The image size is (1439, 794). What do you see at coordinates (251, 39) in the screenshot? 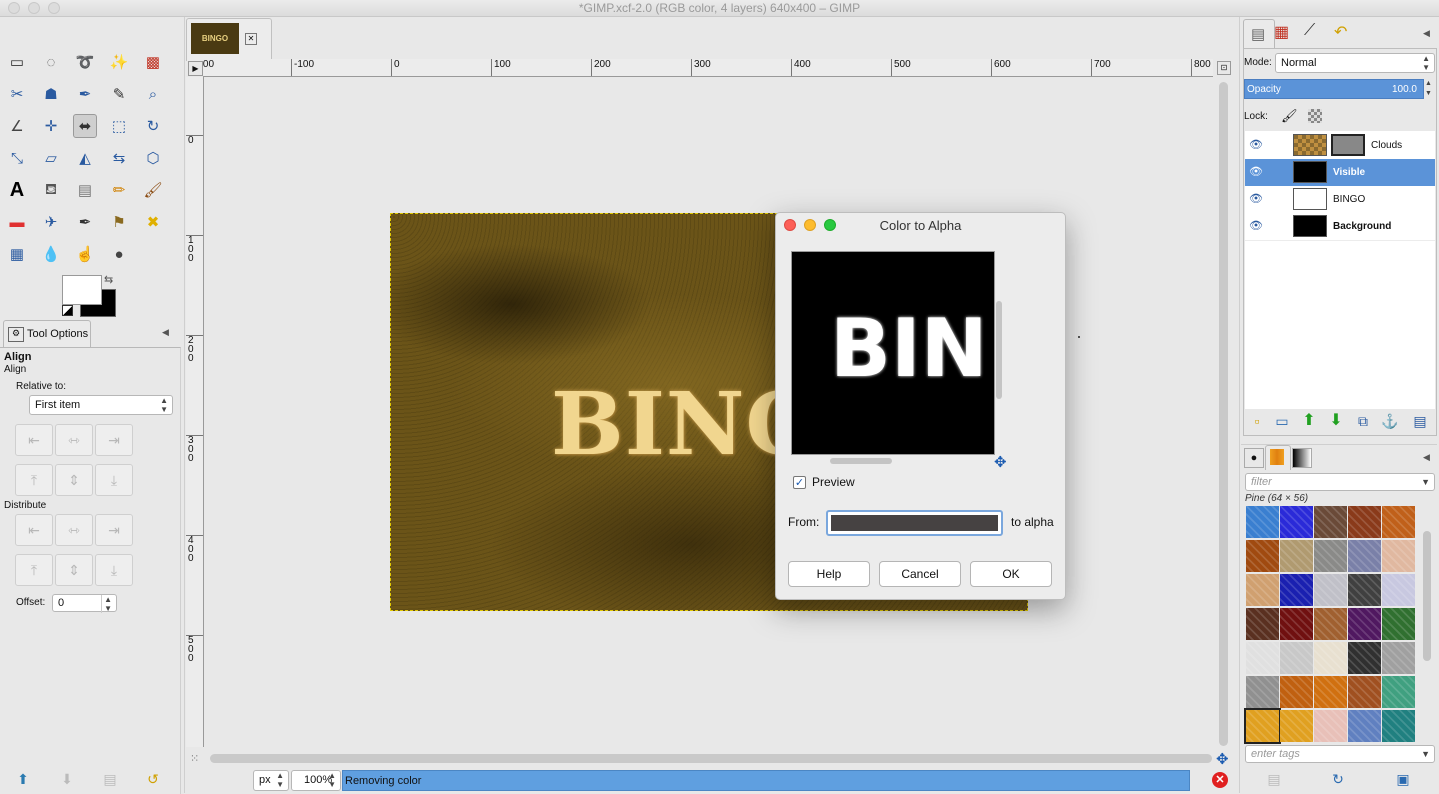
I see `close-tab-icon: ✕` at bounding box center [251, 39].